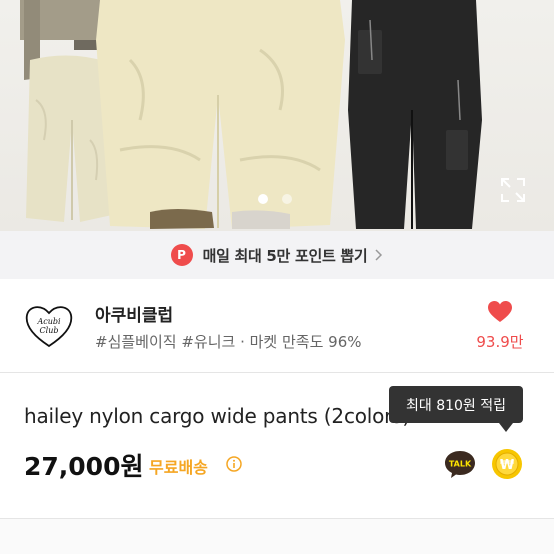 This screenshot has width=554, height=554. What do you see at coordinates (48, 321) in the screenshot?
I see `shop-logo-text-1: Acubi` at bounding box center [48, 321].